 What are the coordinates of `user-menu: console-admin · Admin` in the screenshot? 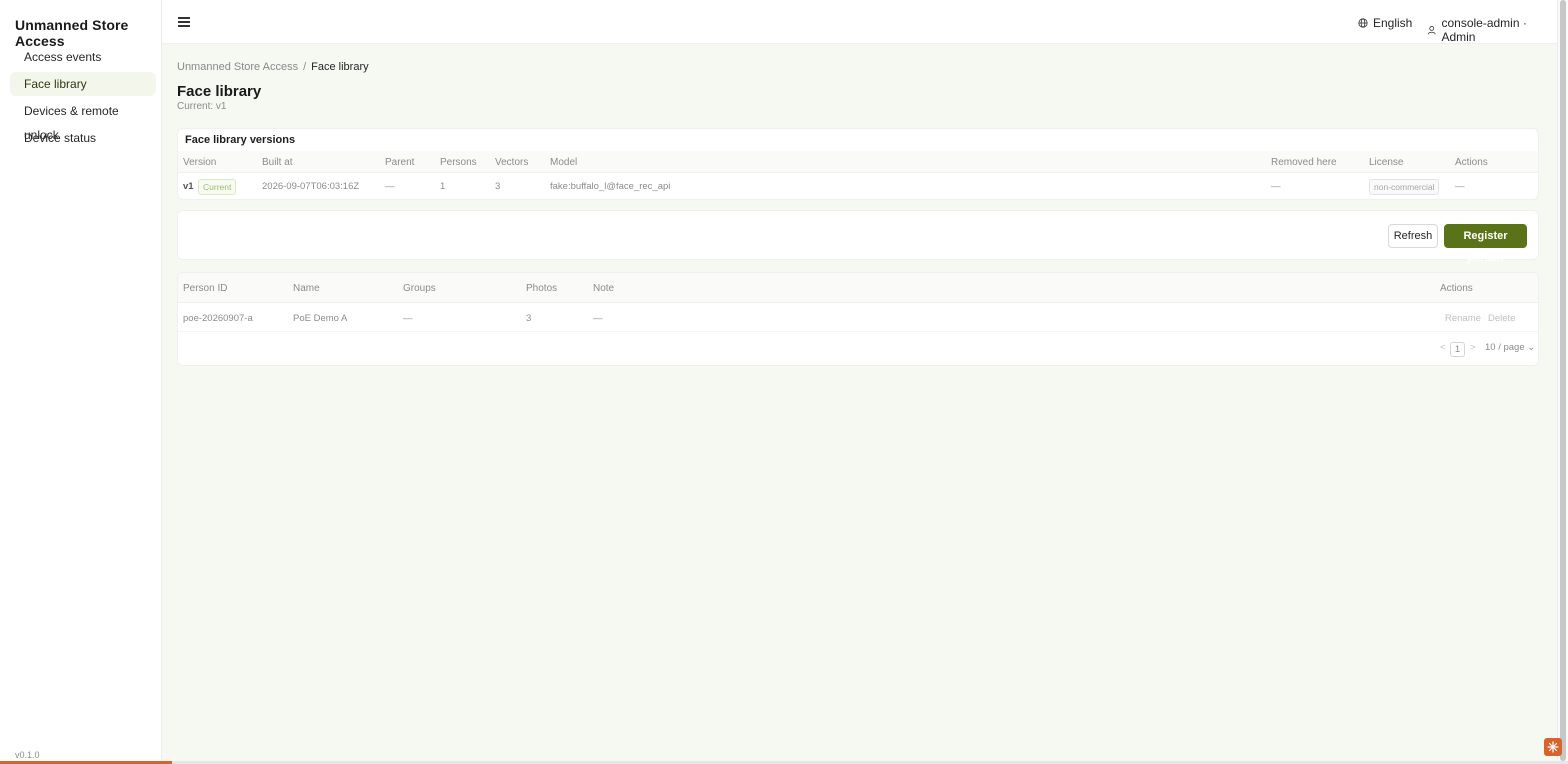 It's located at (1492, 30).